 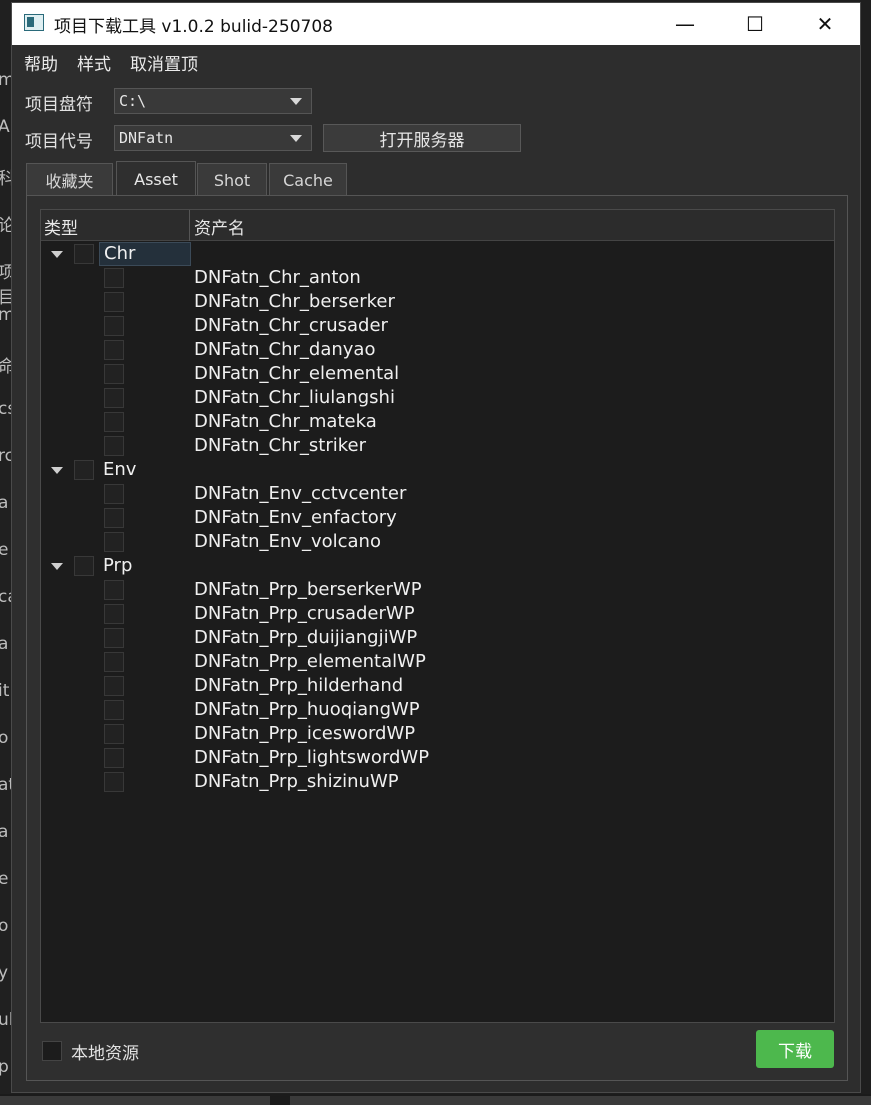 I want to click on column-type: 类型, so click(x=61, y=226).